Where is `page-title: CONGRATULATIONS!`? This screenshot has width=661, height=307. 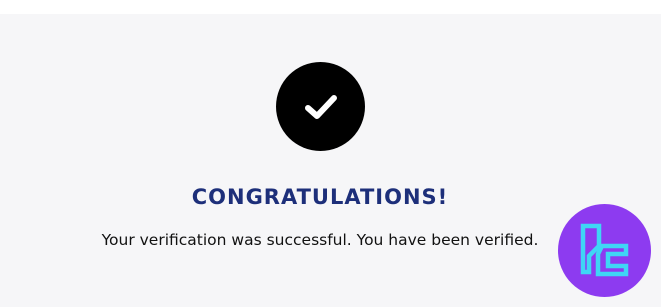 page-title: CONGRATULATIONS! is located at coordinates (320, 197).